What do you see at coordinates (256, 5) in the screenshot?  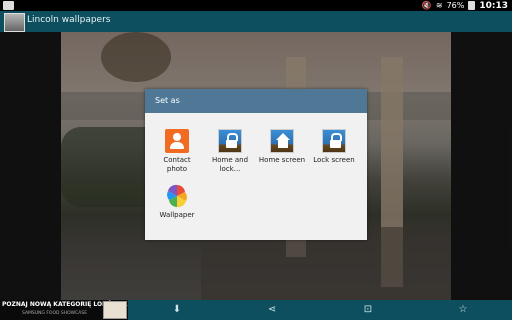 I see `status-bar: 🔇 ≋ 76% 10:13` at bounding box center [256, 5].